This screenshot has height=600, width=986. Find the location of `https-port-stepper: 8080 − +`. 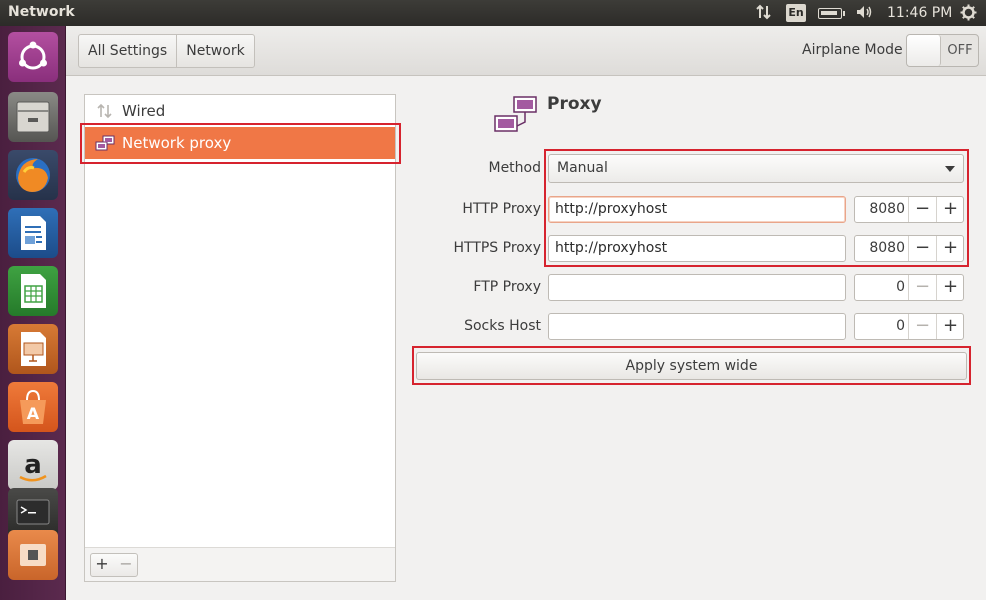

https-port-stepper: 8080 − + is located at coordinates (909, 248).